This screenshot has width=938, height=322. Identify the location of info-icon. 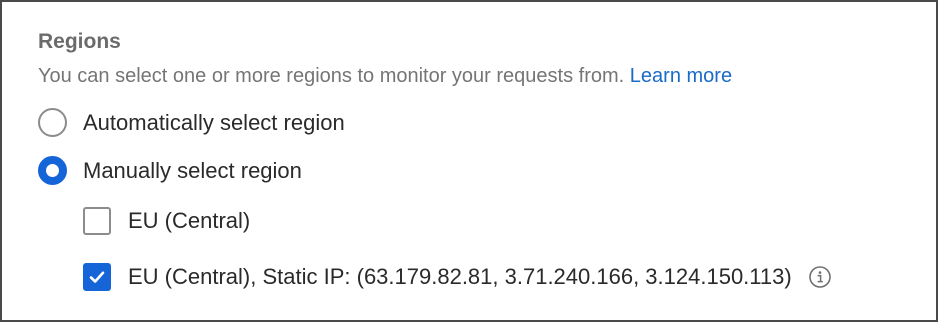
(820, 277).